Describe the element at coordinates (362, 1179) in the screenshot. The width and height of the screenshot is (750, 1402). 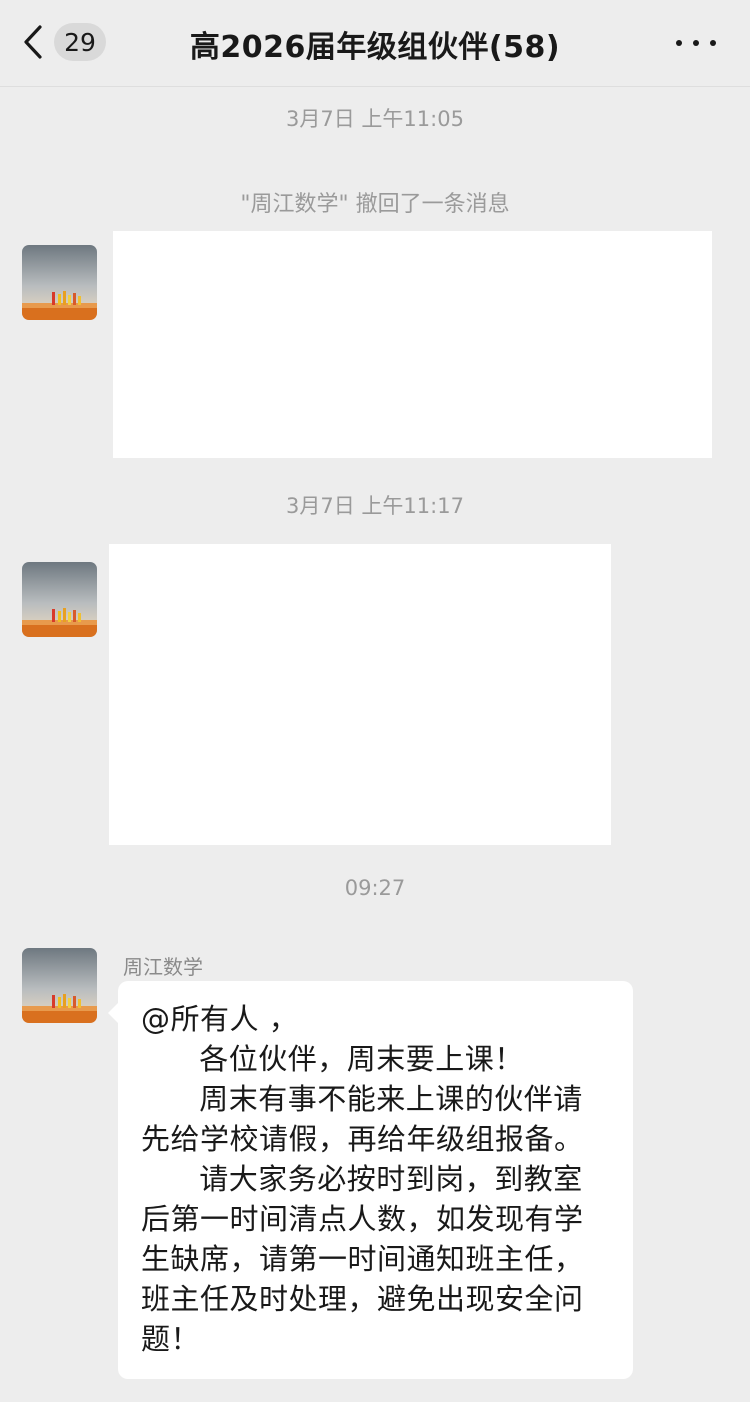
I see `message-line: 请大家务必按时到岗，到教室` at that location.